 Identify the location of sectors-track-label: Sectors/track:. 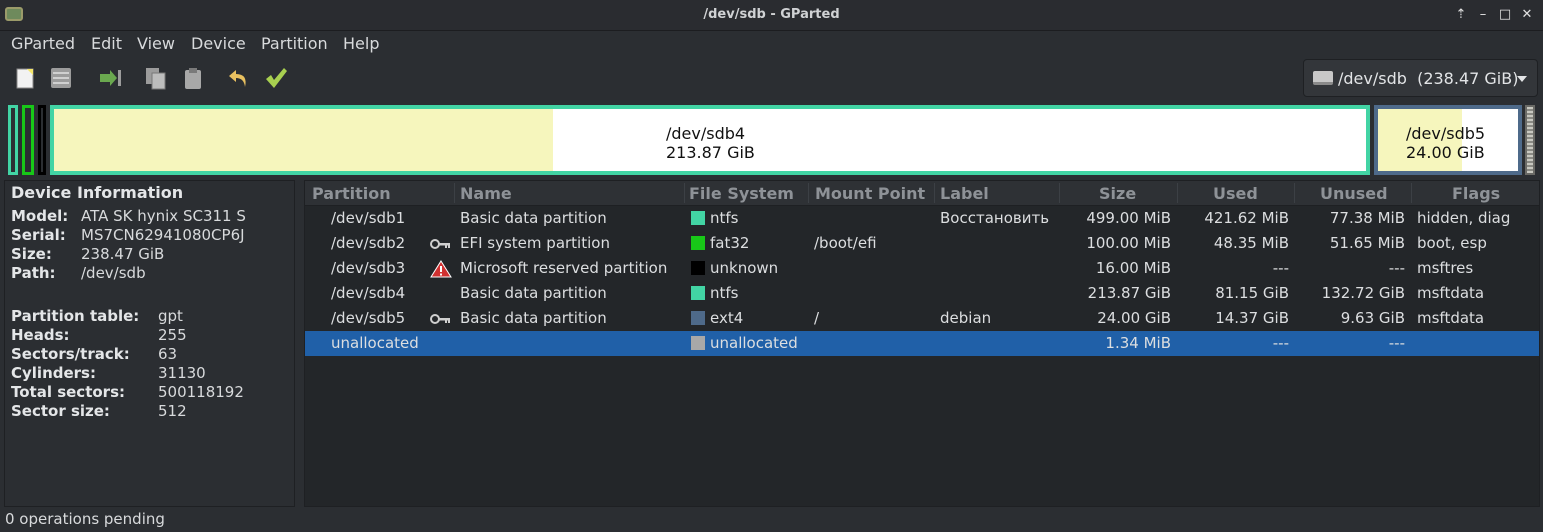
(70, 354).